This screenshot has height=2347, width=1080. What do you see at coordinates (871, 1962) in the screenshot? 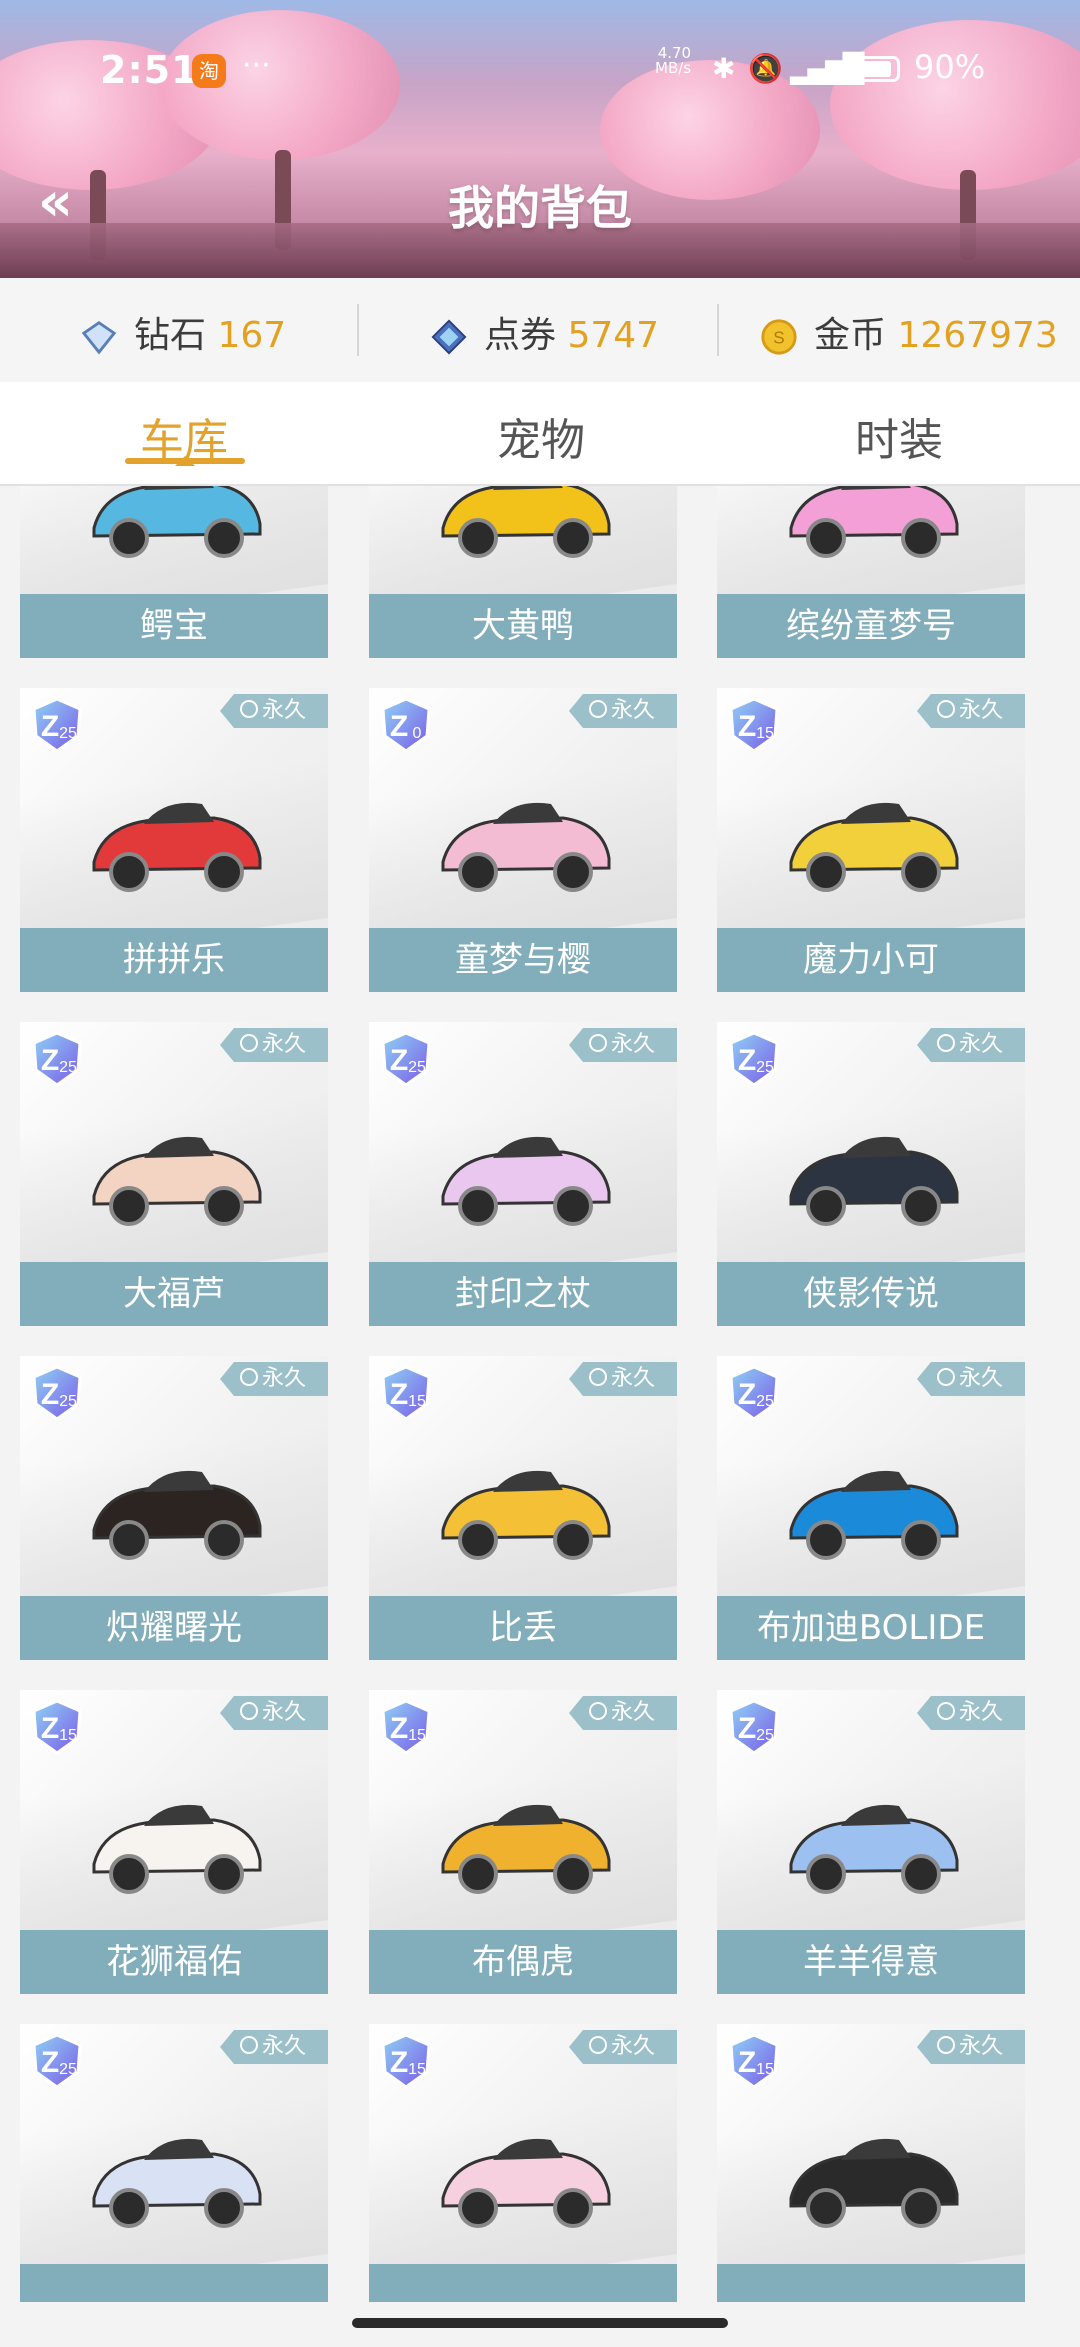
I see `vehicle-name: 羊羊得意` at bounding box center [871, 1962].